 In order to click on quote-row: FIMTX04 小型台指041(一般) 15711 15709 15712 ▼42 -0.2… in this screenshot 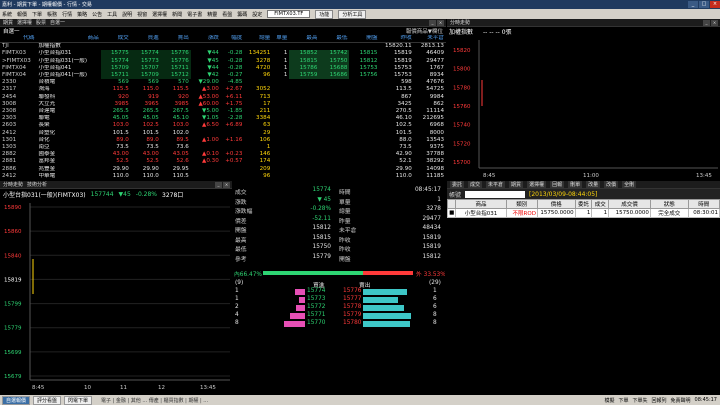, I will do `click(223, 76)`.